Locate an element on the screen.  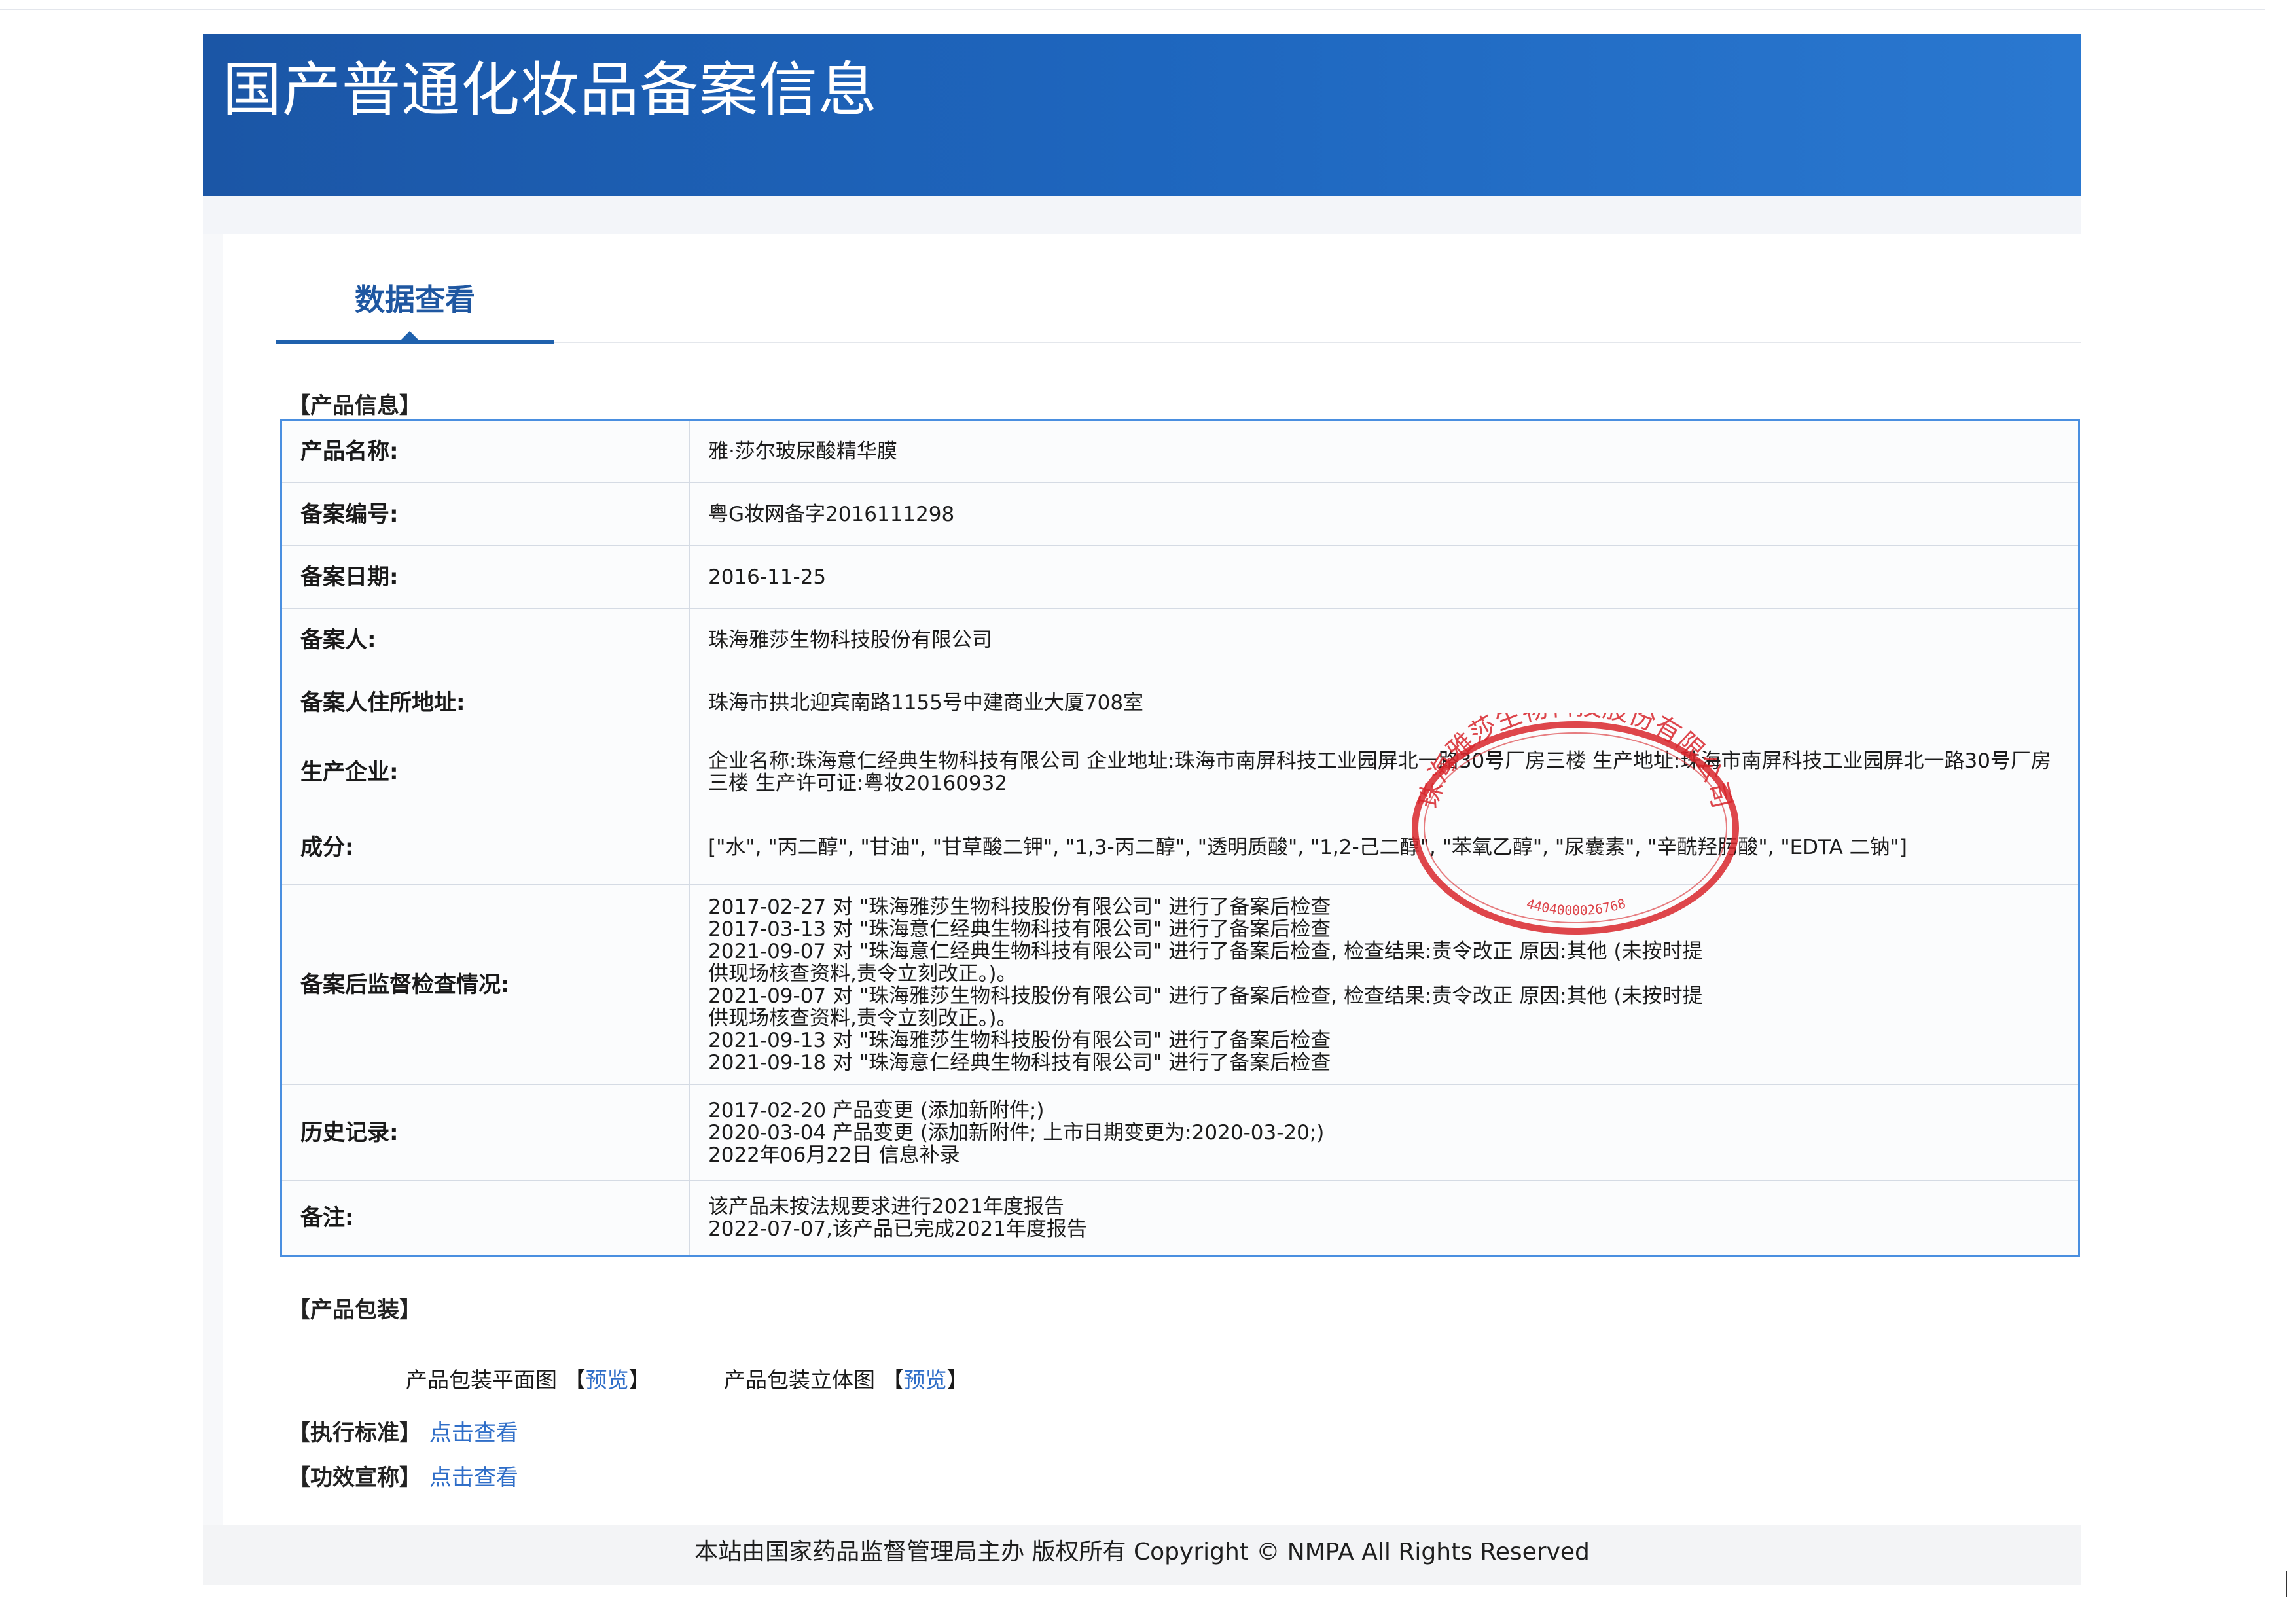
packaging-stereo-label: 产品包装立体图 is located at coordinates (799, 1380).